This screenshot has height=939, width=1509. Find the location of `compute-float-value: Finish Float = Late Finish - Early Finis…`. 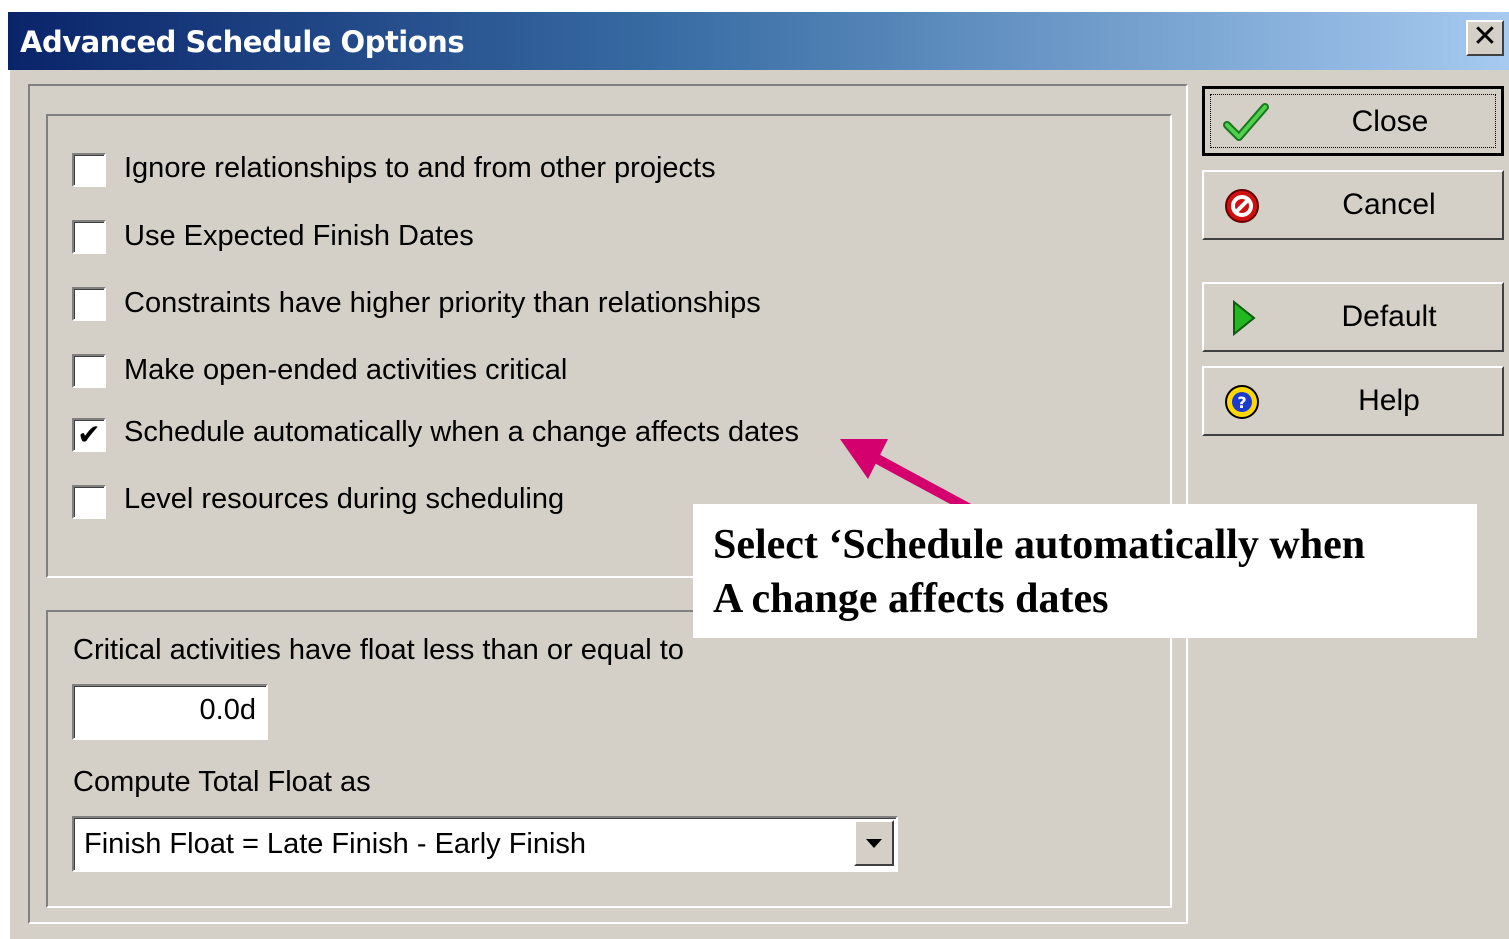

compute-float-value: Finish Float = Late Finish - Early Finis… is located at coordinates (335, 844).